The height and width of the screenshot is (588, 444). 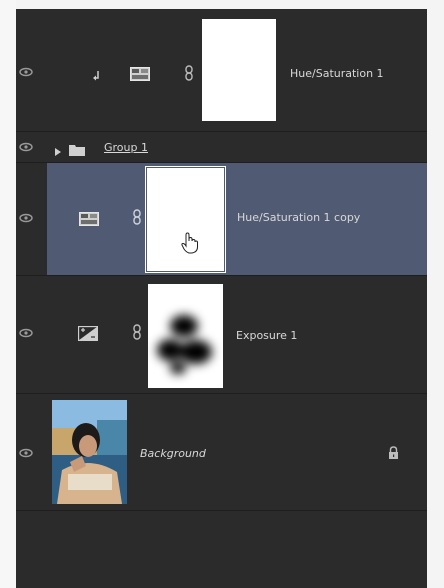 What do you see at coordinates (266, 335) in the screenshot?
I see `layer-name: Exposure 1` at bounding box center [266, 335].